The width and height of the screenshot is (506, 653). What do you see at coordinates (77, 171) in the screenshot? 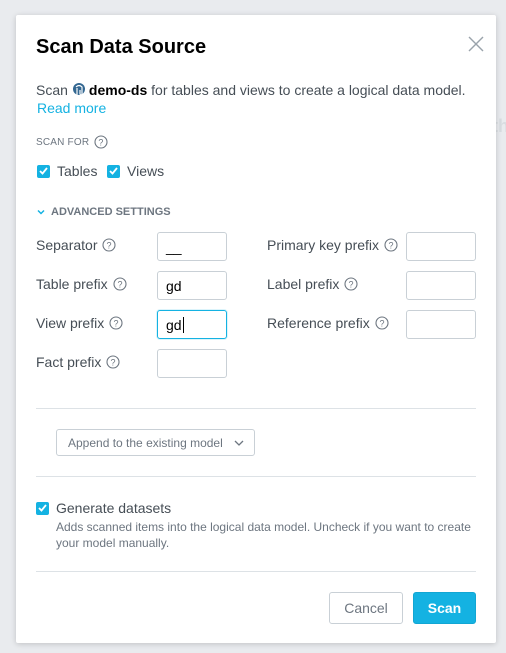
I see `tables-label: Tables` at bounding box center [77, 171].